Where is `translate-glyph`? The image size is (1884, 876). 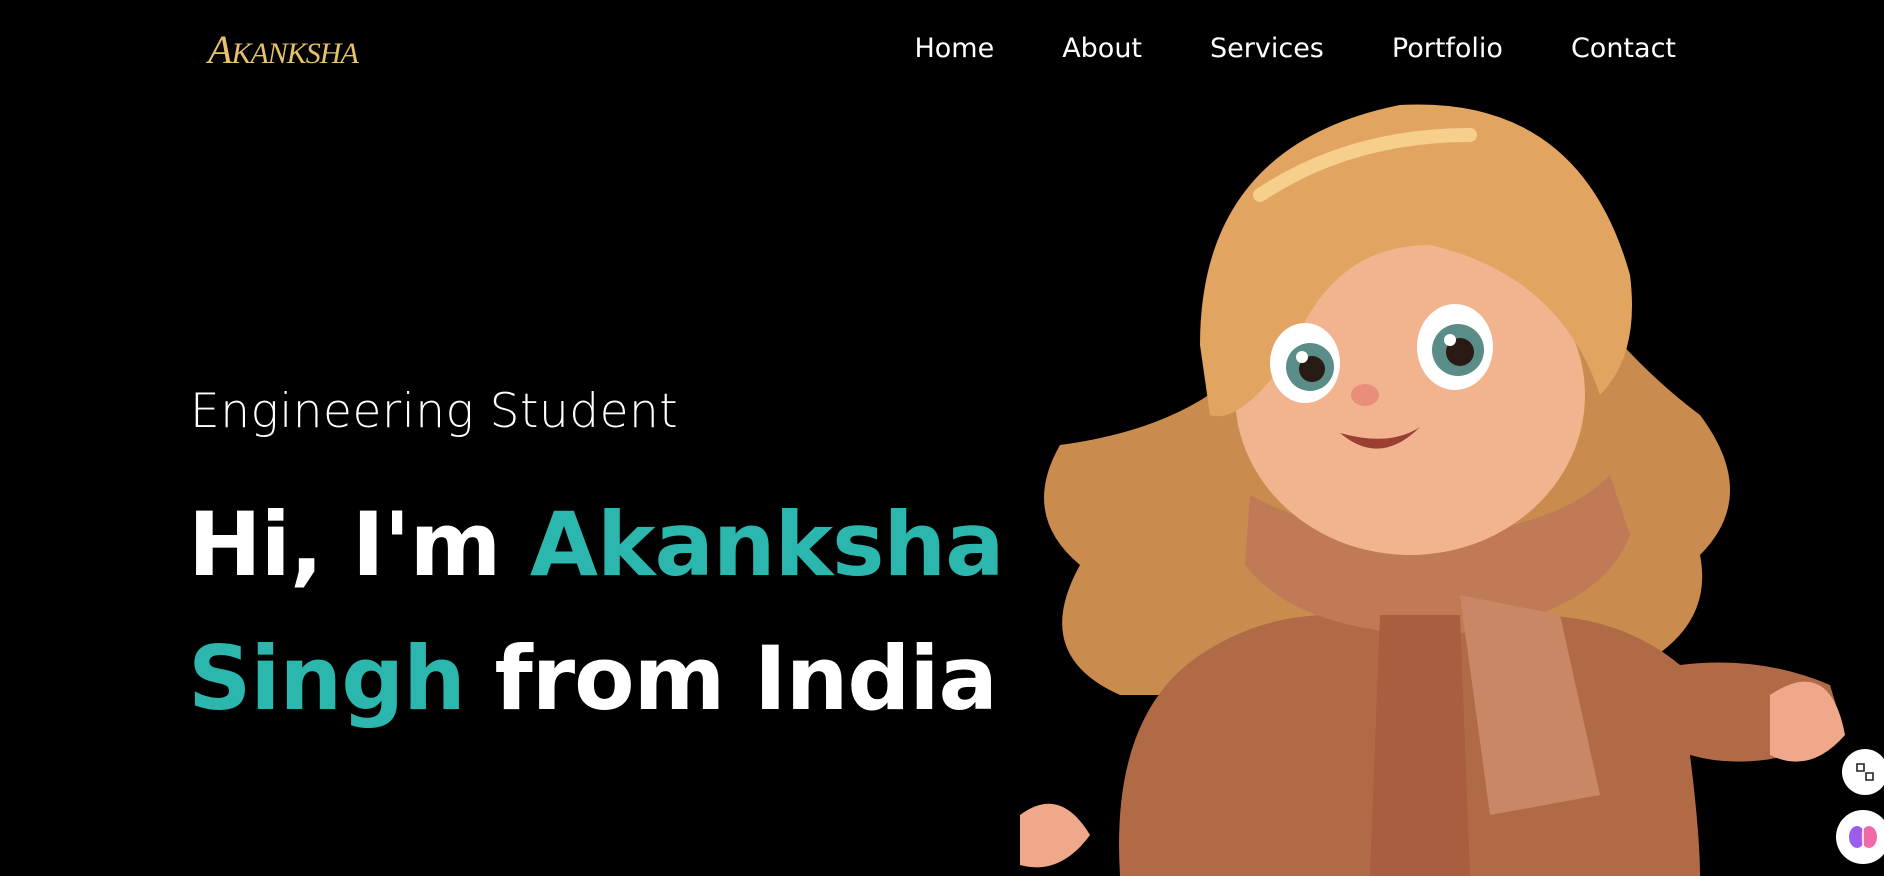
translate-glyph is located at coordinates (1865, 772).